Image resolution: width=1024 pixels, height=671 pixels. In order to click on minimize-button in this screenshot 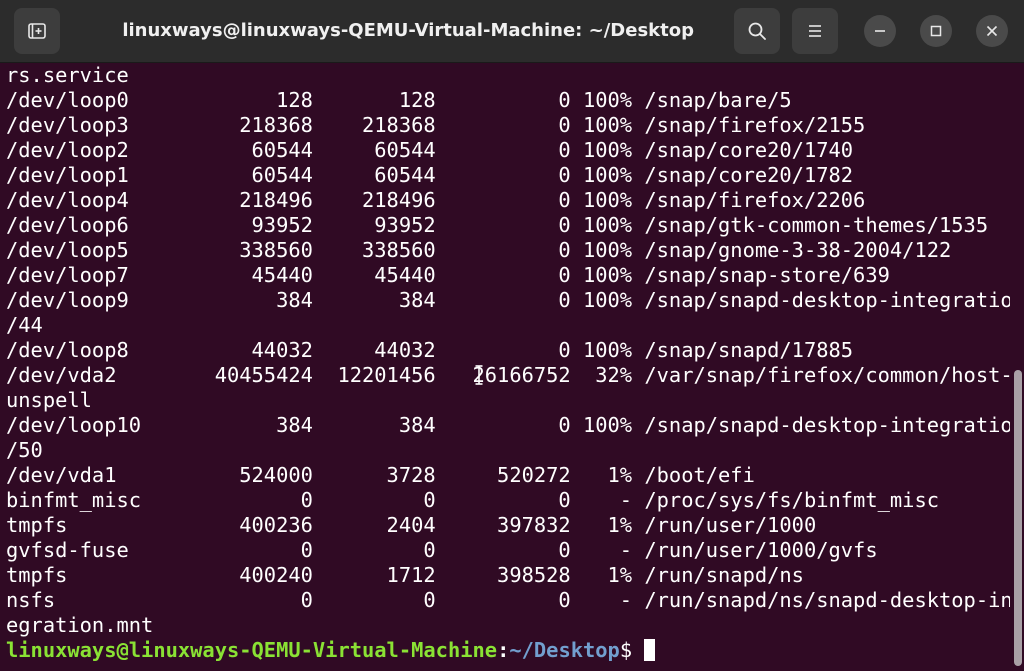, I will do `click(880, 31)`.